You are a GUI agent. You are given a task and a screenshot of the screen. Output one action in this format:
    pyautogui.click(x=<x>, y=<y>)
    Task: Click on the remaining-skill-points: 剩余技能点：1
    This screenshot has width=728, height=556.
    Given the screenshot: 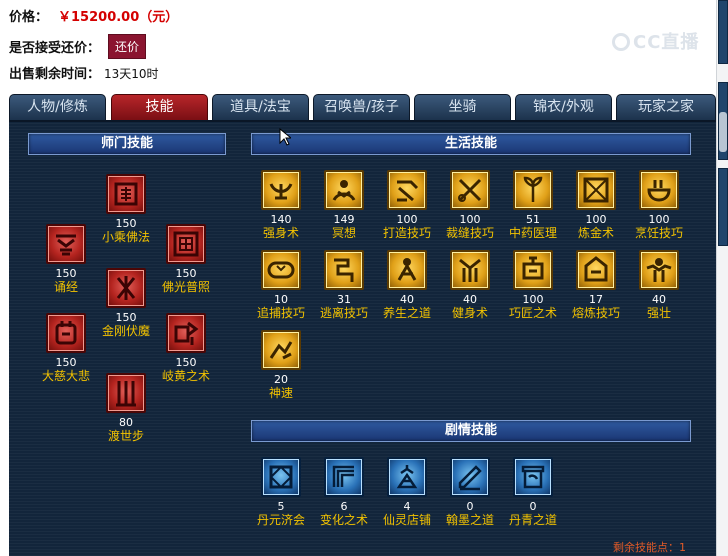 What is the action you would take?
    pyautogui.click(x=649, y=547)
    